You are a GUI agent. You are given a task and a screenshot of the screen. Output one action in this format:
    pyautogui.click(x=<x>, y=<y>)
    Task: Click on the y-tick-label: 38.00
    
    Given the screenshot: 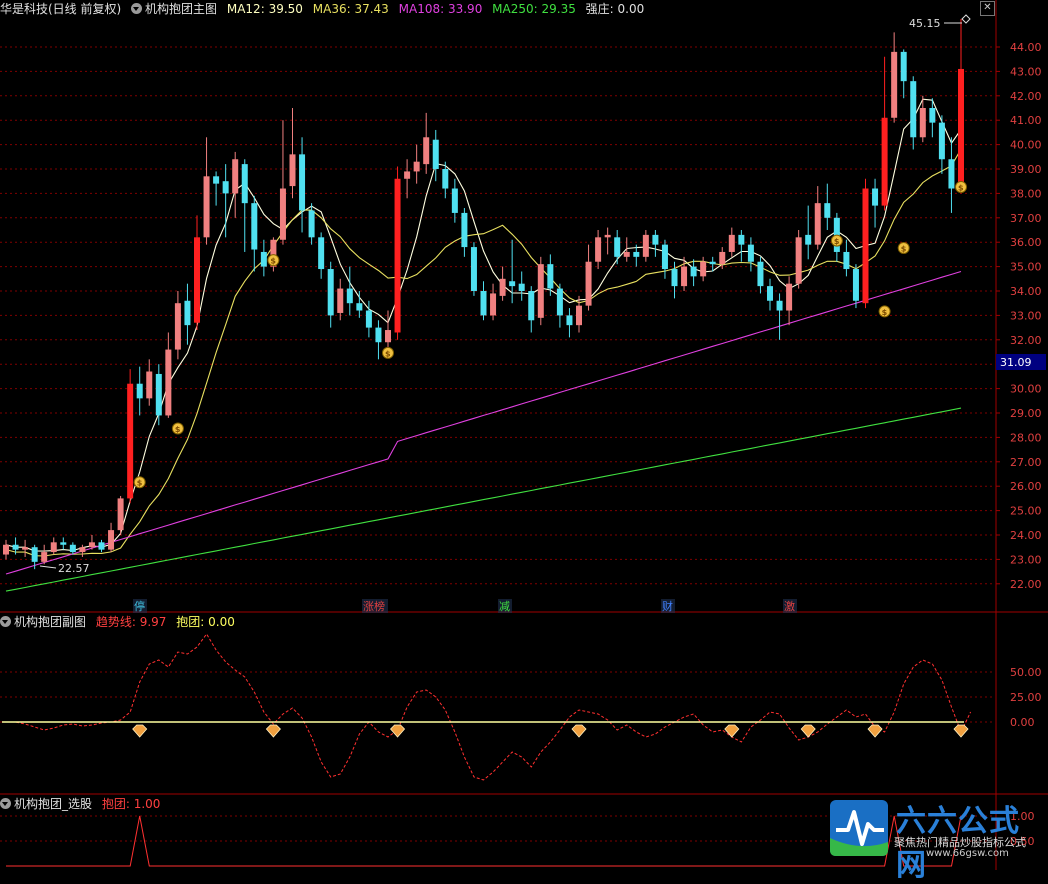 What is the action you would take?
    pyautogui.click(x=1026, y=193)
    